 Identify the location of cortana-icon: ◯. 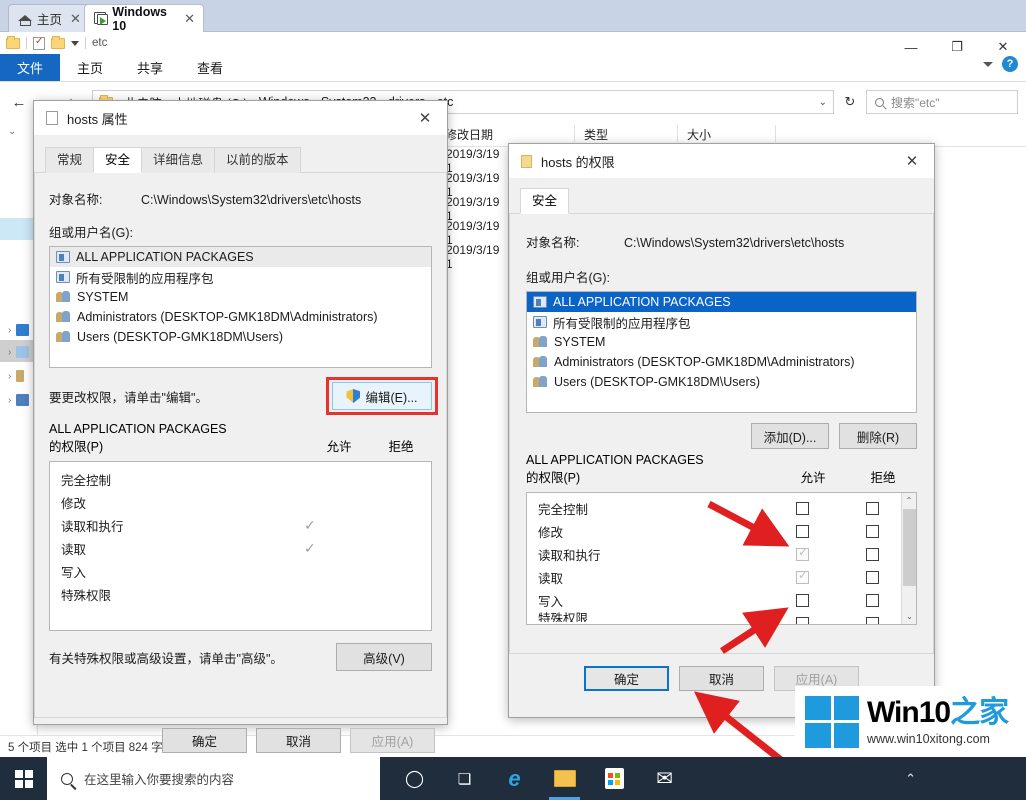
(414, 778).